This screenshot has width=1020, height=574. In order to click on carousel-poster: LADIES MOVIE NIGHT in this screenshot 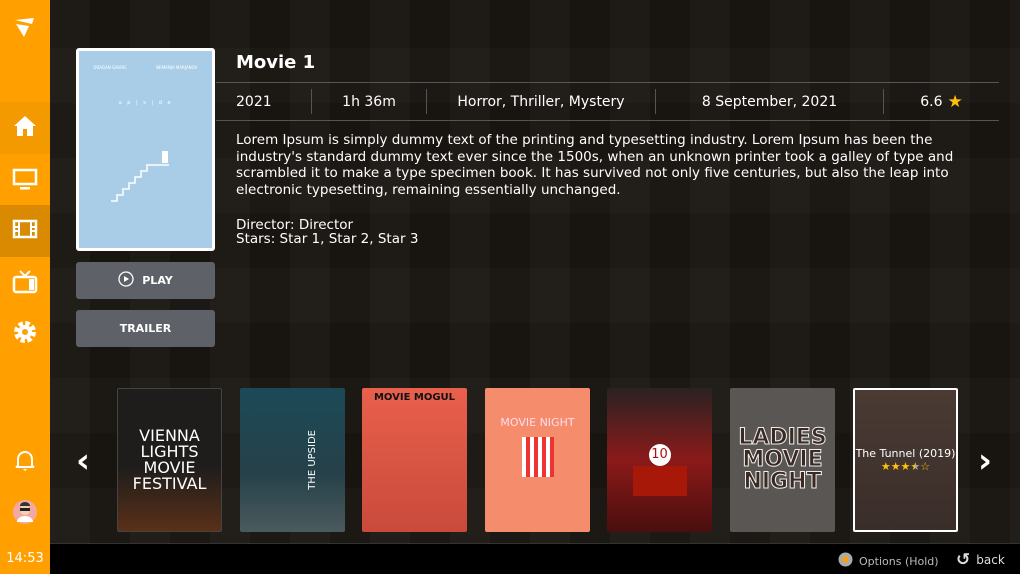, I will do `click(782, 460)`.